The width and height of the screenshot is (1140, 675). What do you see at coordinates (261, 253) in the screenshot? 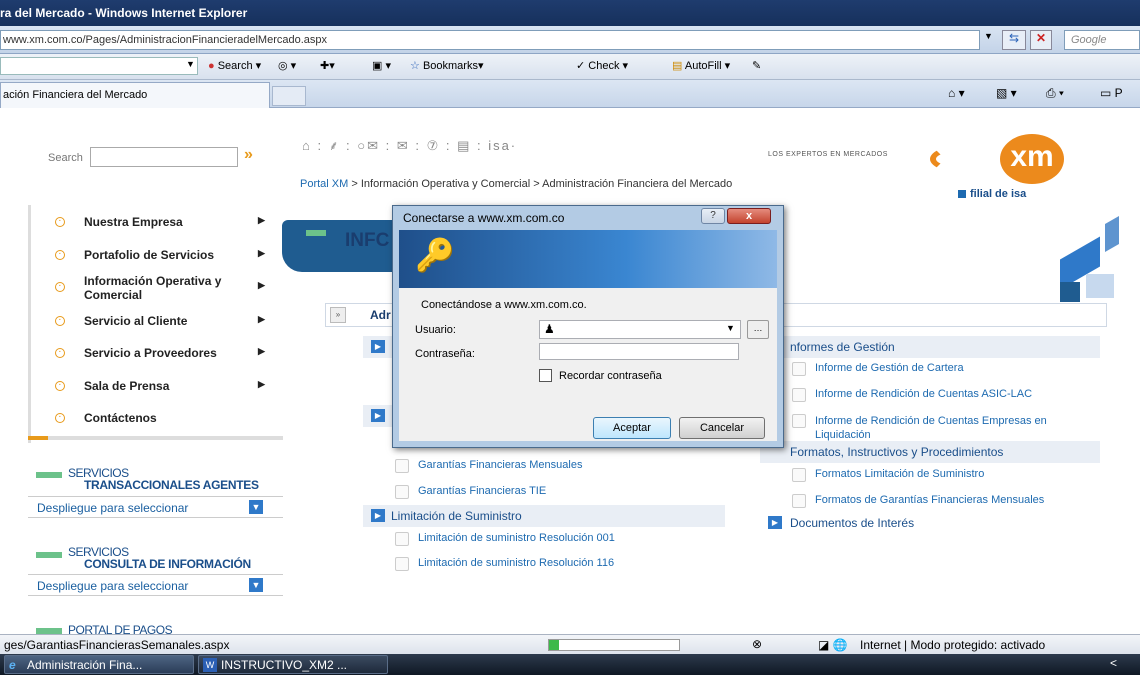
I see `arrow-right-icon: ▶` at bounding box center [261, 253].